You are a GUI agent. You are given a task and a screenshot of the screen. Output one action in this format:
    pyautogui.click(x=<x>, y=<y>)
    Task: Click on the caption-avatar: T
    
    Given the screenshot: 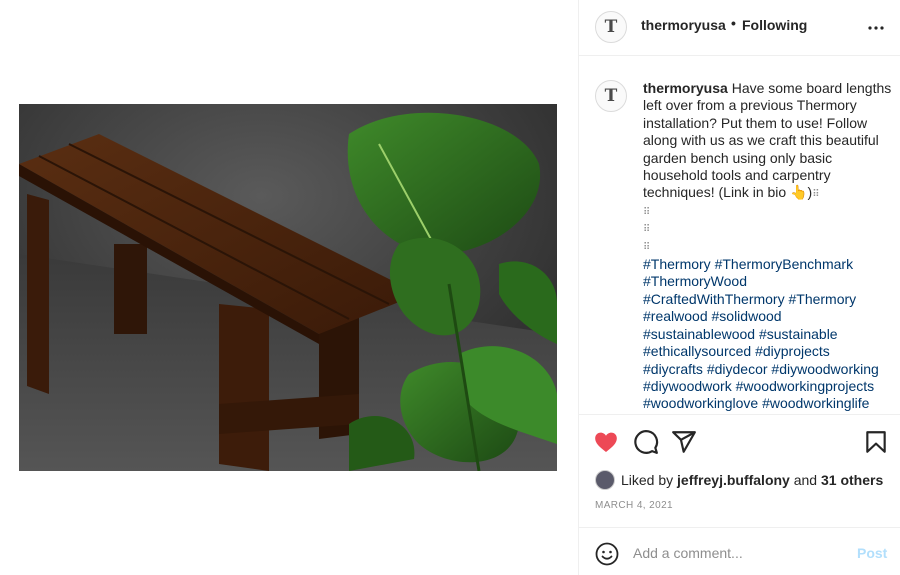 What is the action you would take?
    pyautogui.click(x=611, y=96)
    